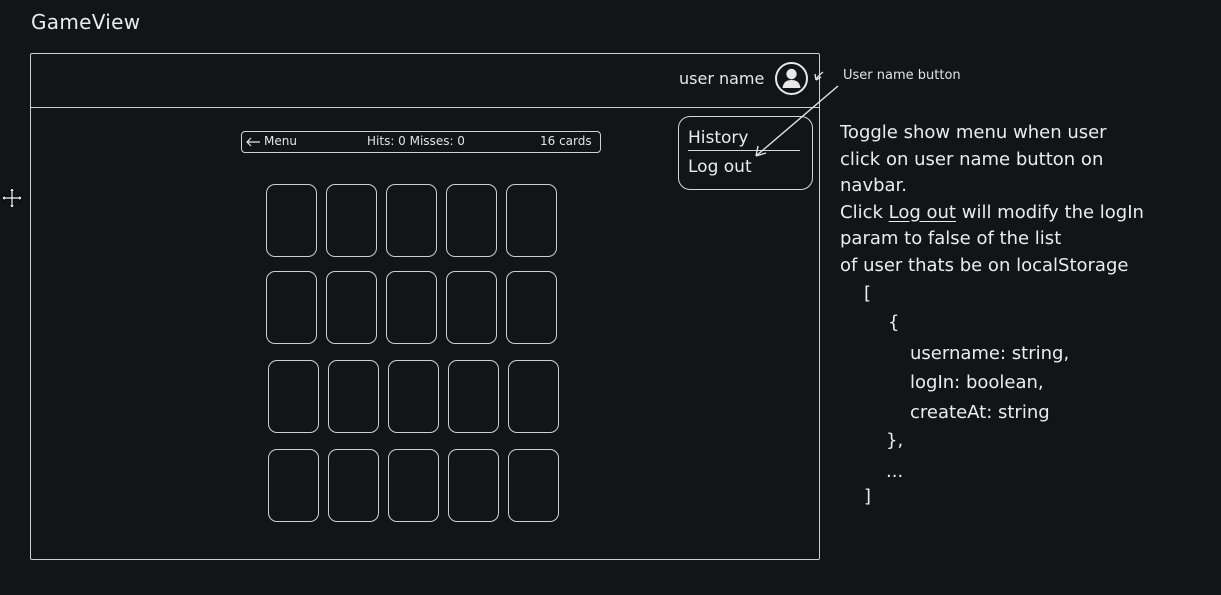  I want to click on card-count: 16 cards, so click(566, 141).